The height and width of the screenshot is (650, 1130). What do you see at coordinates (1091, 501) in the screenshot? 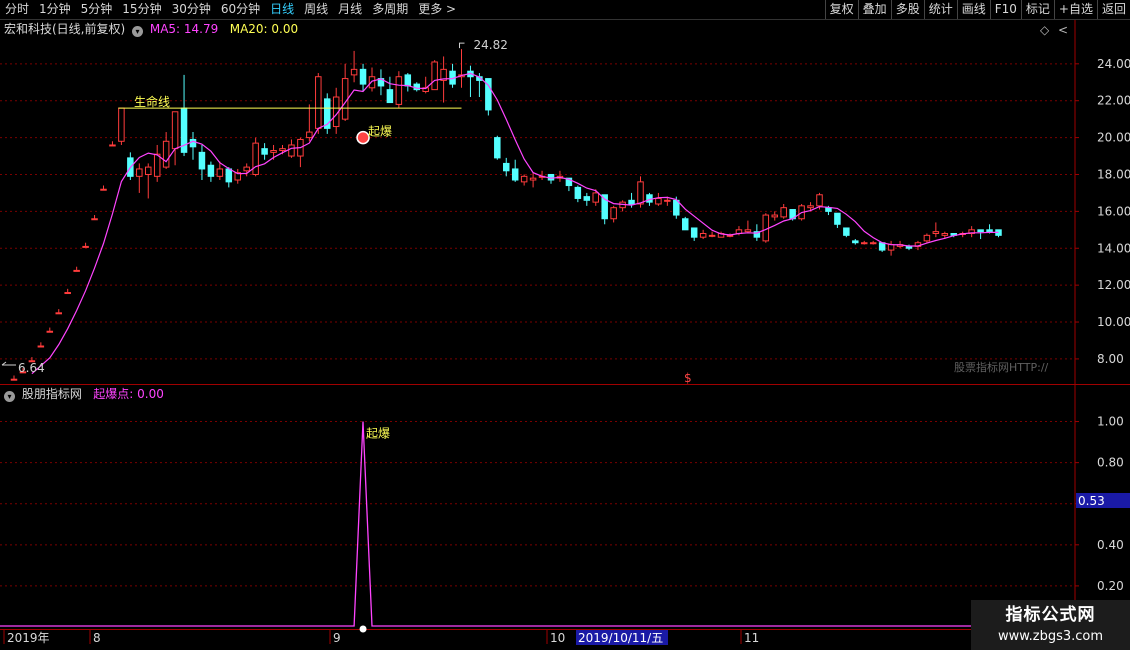
I see `cursor-value-label: 0.53` at bounding box center [1091, 501].